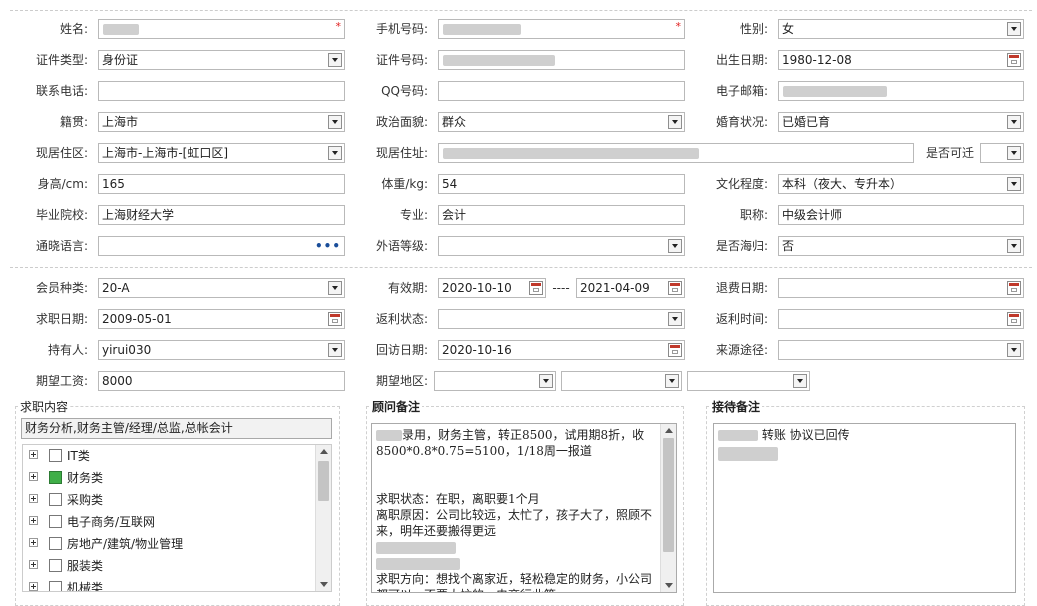 The height and width of the screenshot is (606, 1037). What do you see at coordinates (1002, 153) in the screenshot?
I see `relocatable-select` at bounding box center [1002, 153].